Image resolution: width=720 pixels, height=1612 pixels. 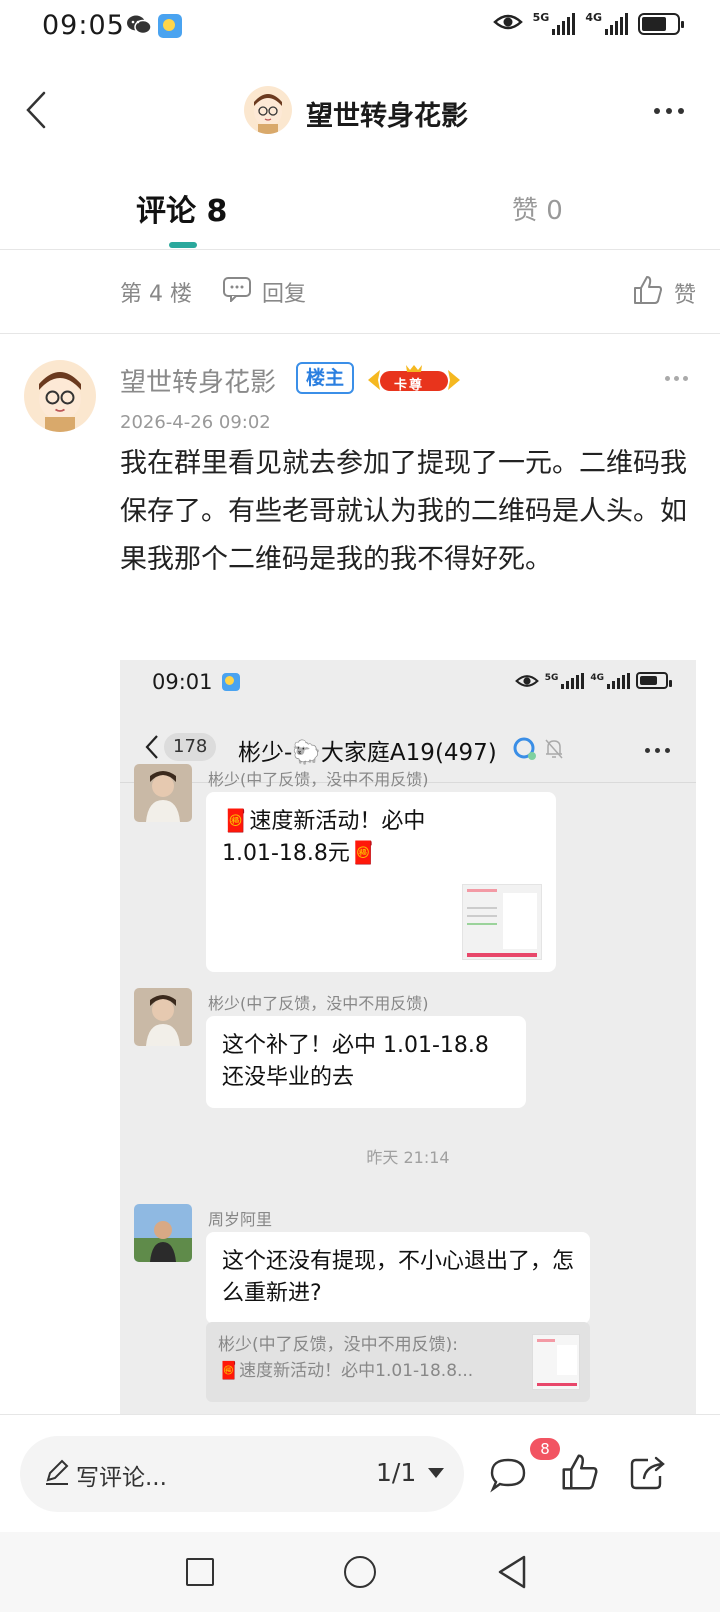 I want to click on author-avatar, so click(x=60, y=396).